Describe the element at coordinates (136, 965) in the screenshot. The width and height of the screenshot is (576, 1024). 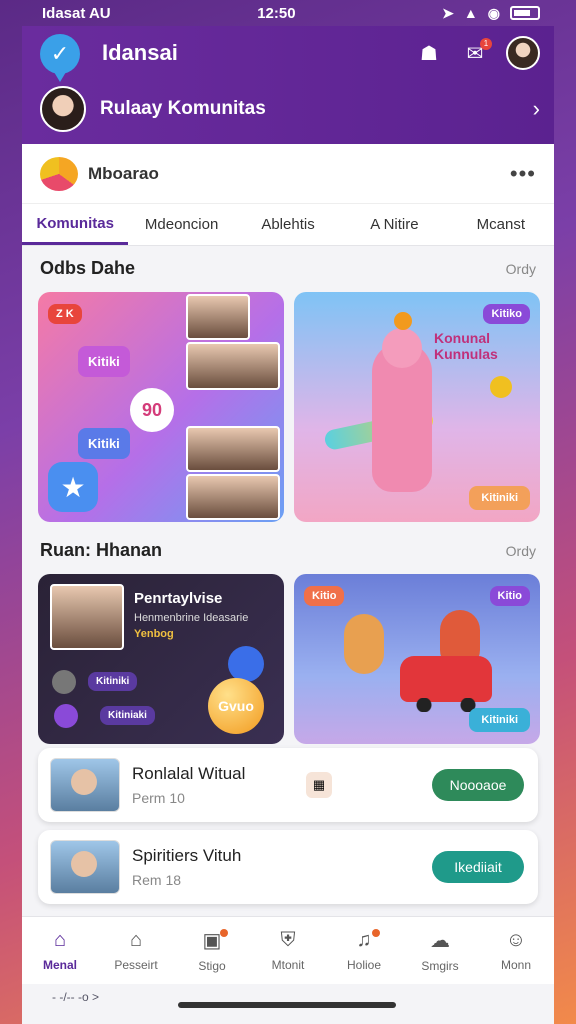
I see `nav-label: Pesseirt` at that location.